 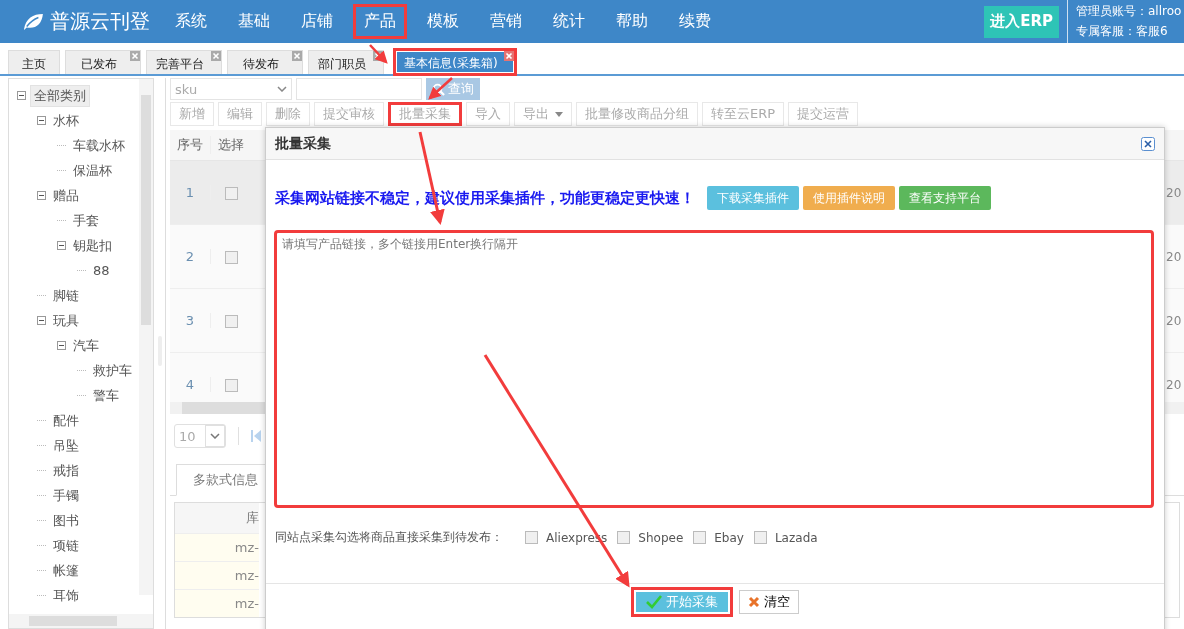 What do you see at coordinates (100, 21) in the screenshot?
I see `app-logo: 普源云刊登` at bounding box center [100, 21].